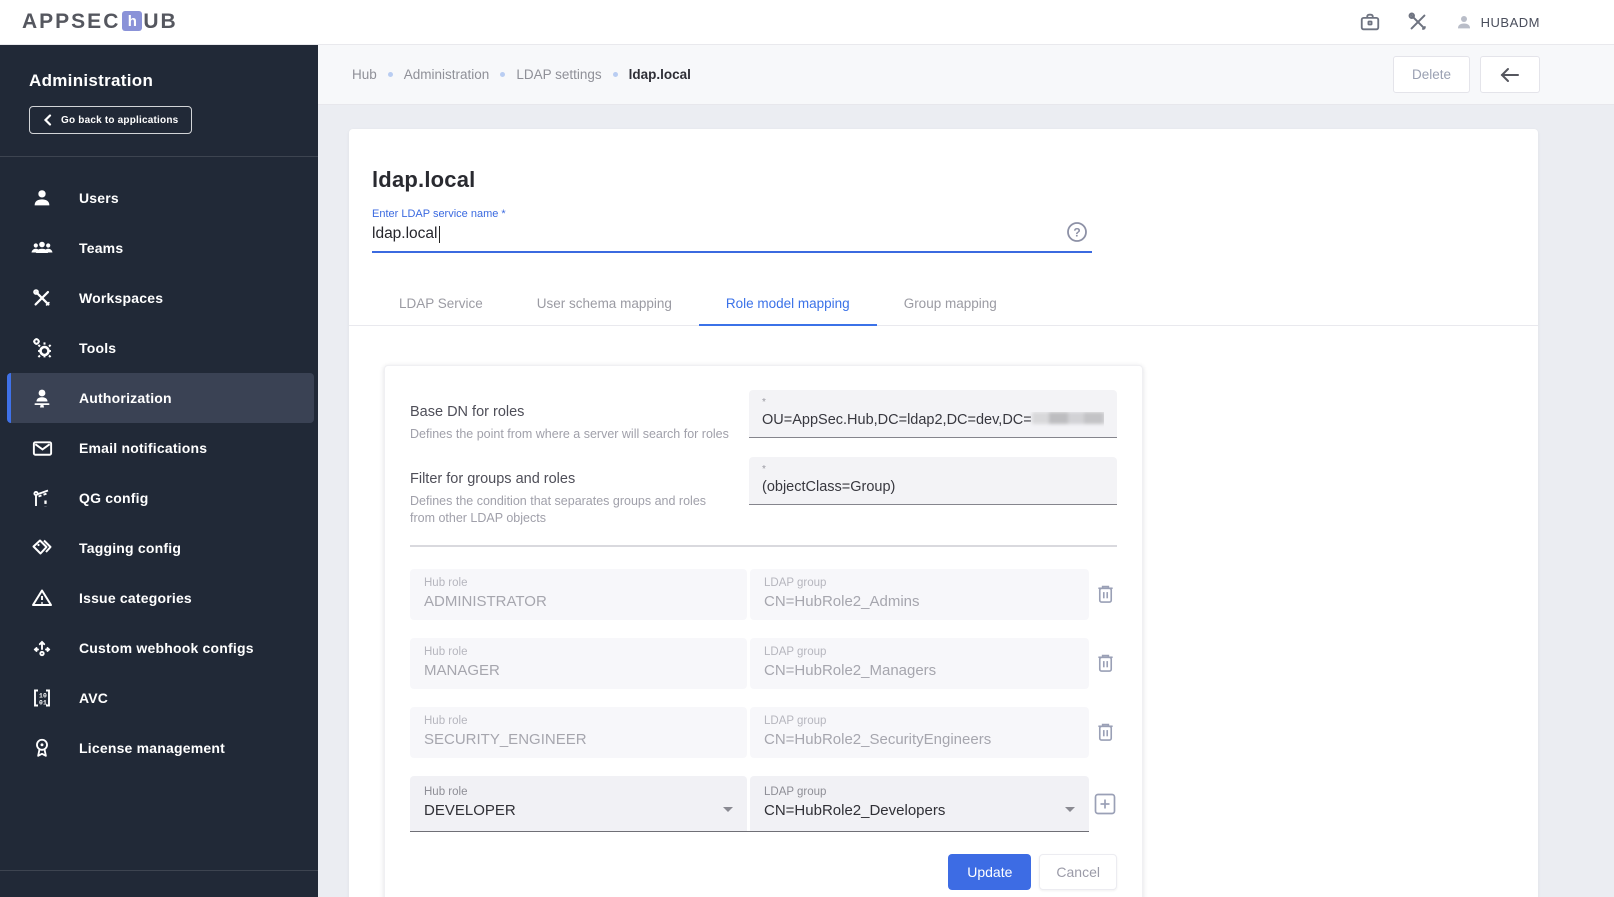 Image resolution: width=1614 pixels, height=897 pixels. I want to click on ldap-service-name-input: Enter LDAP service name * ldap.local ?, so click(732, 230).